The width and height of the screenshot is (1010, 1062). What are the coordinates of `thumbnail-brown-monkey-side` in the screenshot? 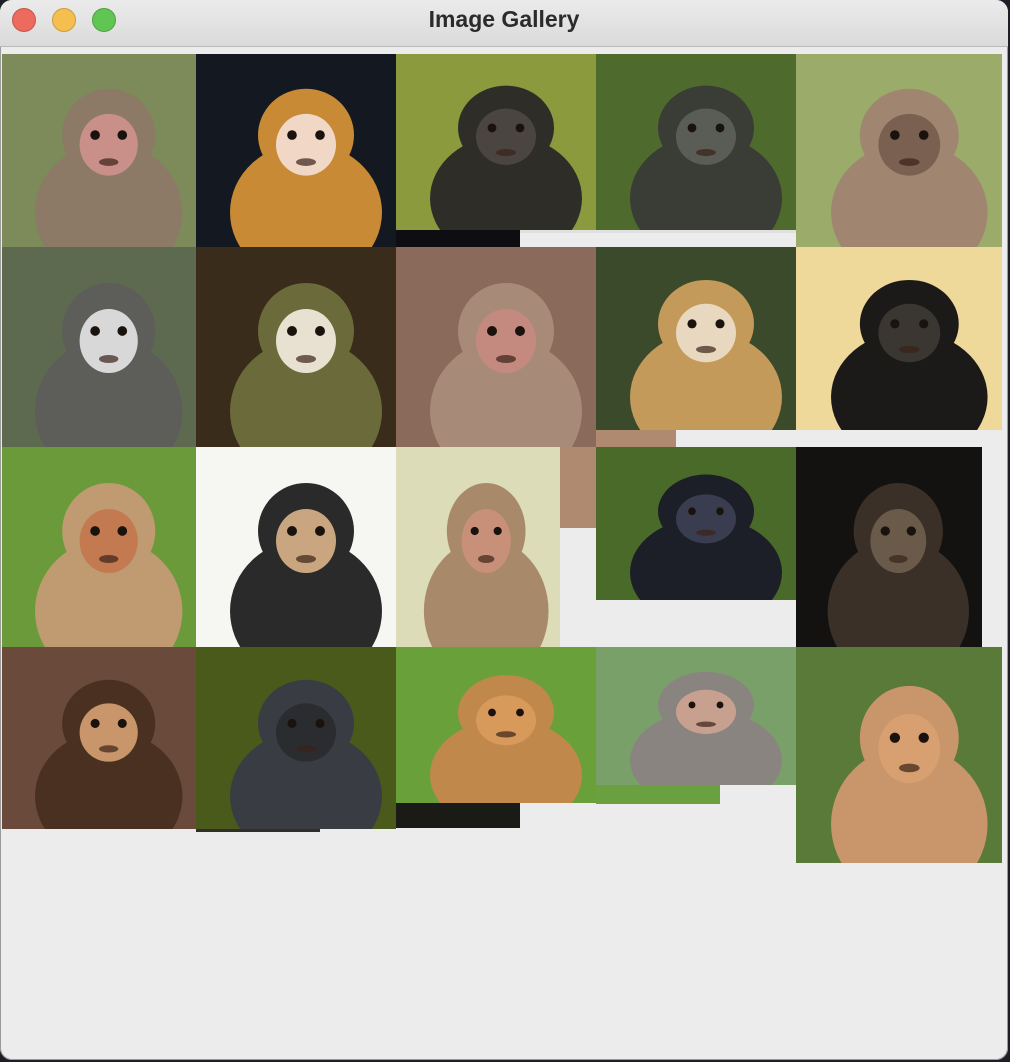 It's located at (899, 150).